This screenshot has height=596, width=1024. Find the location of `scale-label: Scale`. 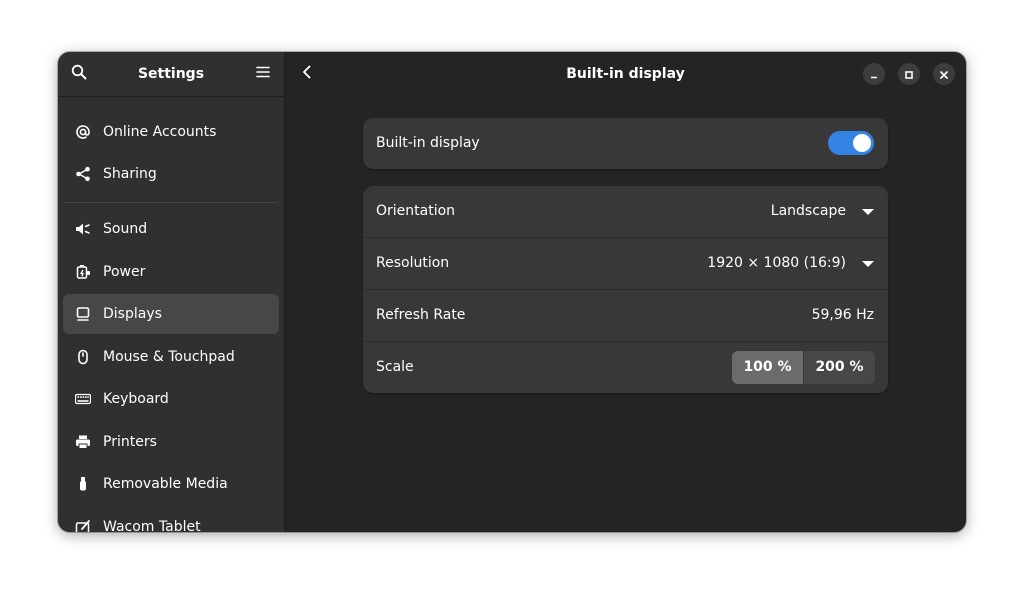

scale-label: Scale is located at coordinates (395, 367).